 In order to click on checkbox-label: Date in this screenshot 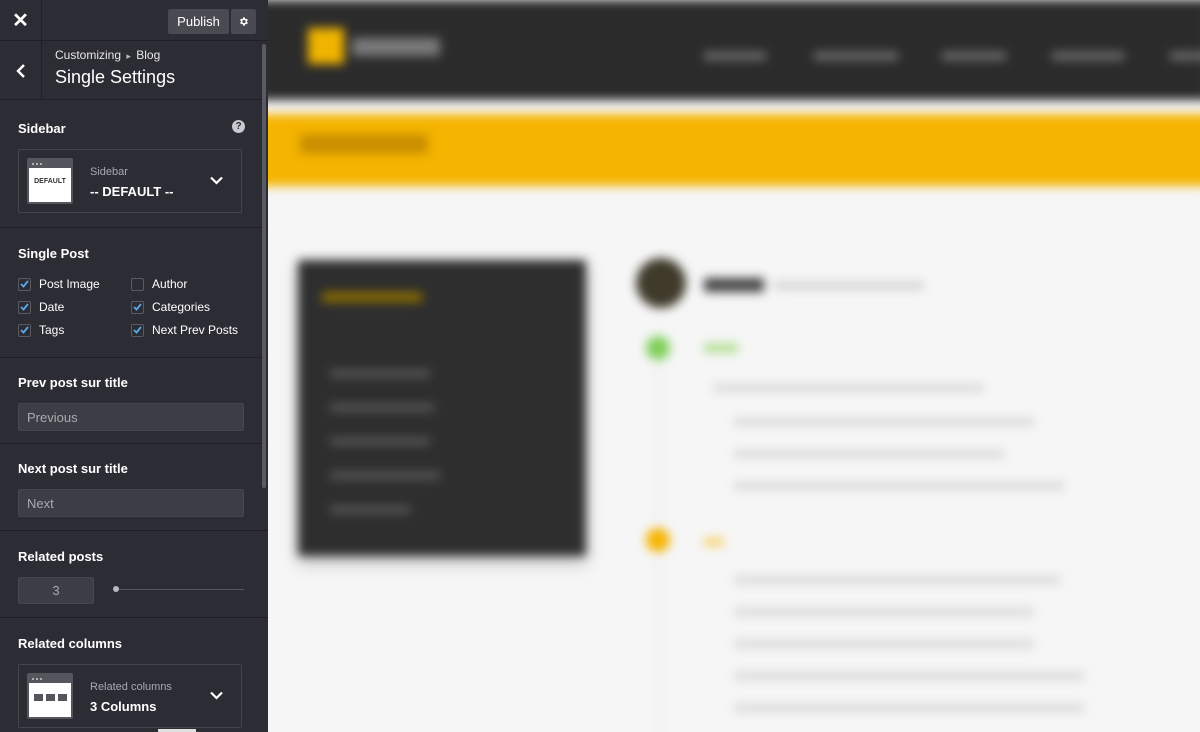, I will do `click(52, 307)`.